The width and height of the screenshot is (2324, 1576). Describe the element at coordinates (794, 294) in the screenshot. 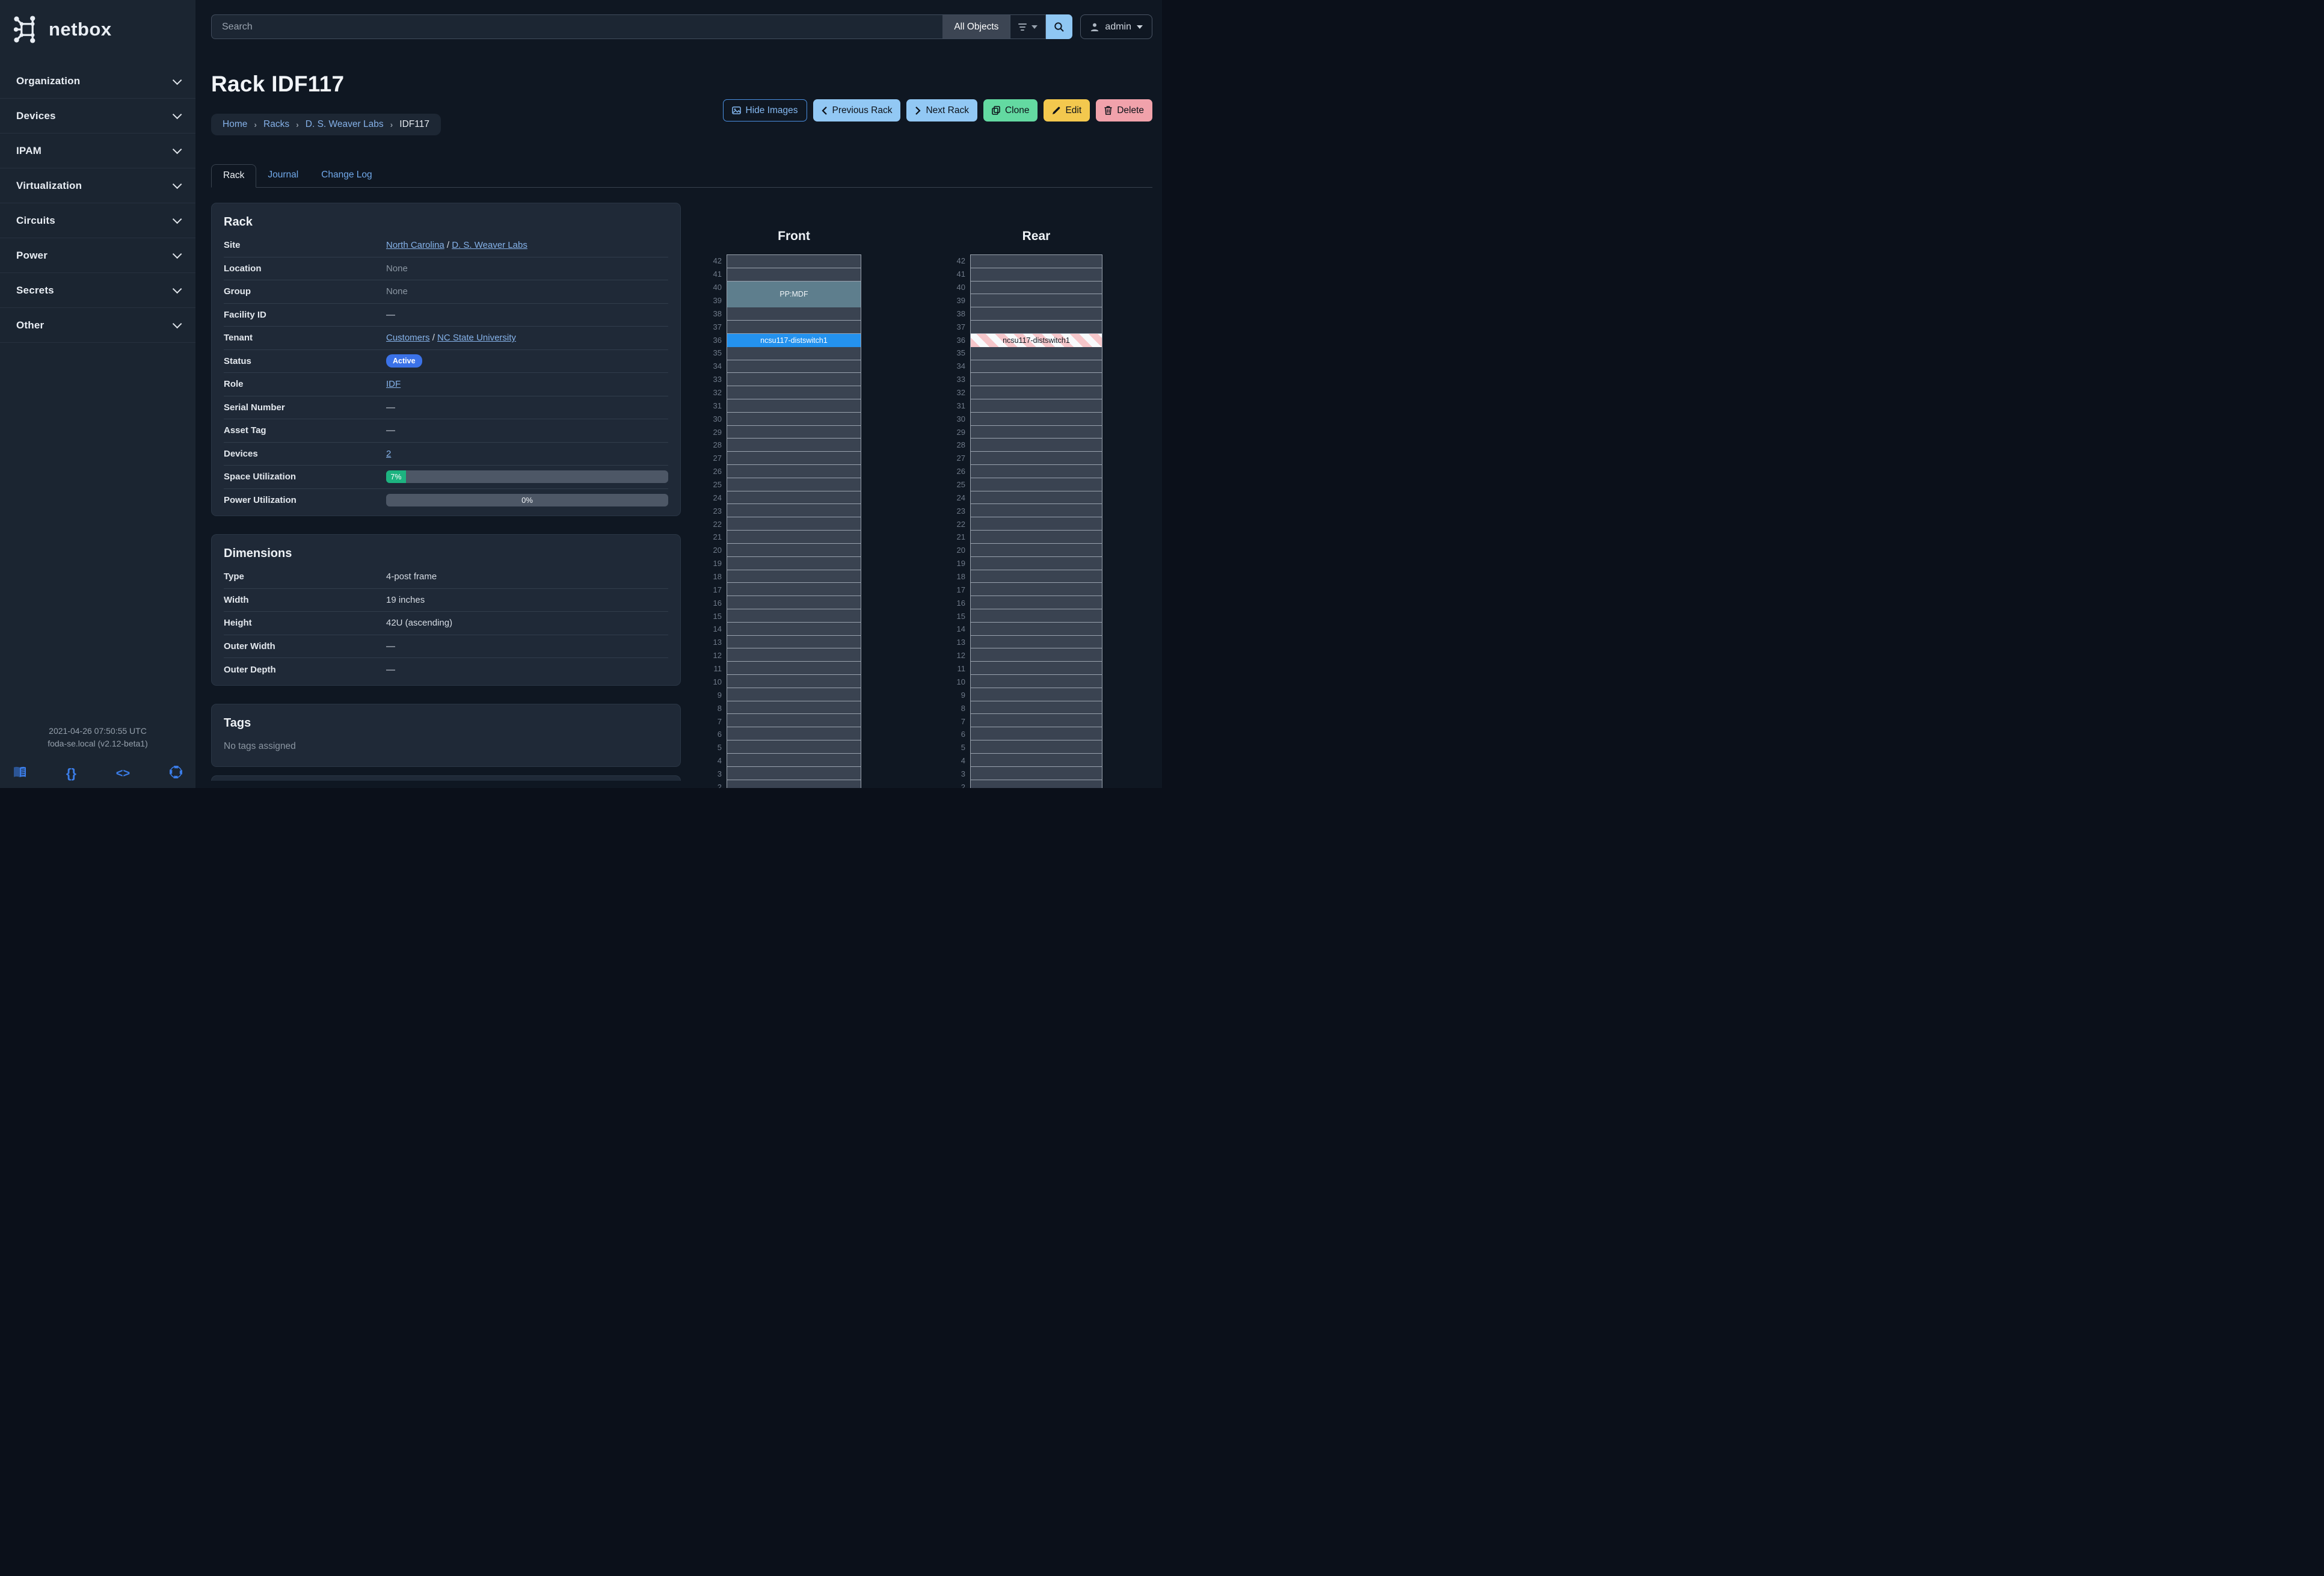

I see `rack-device: PP:MDF` at that location.